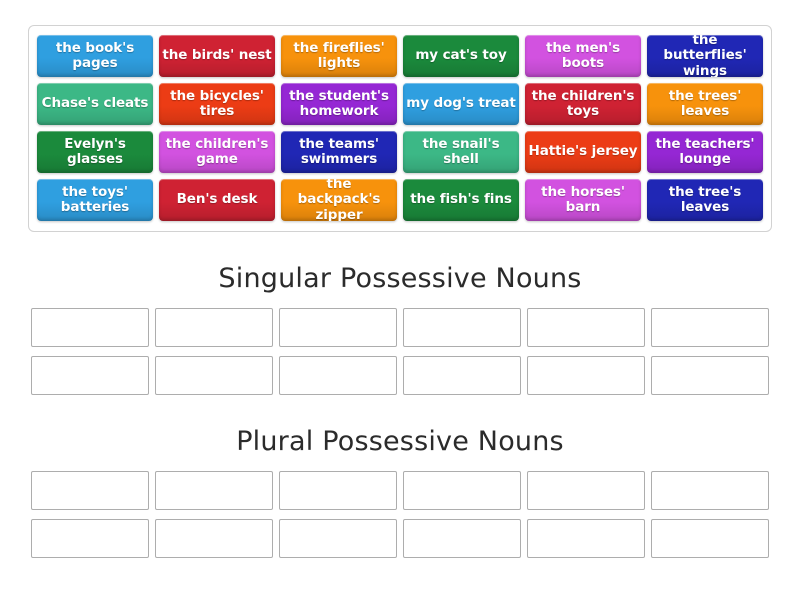 The height and width of the screenshot is (600, 800). Describe the element at coordinates (461, 152) in the screenshot. I see `word-tile: the snail's shell` at that location.